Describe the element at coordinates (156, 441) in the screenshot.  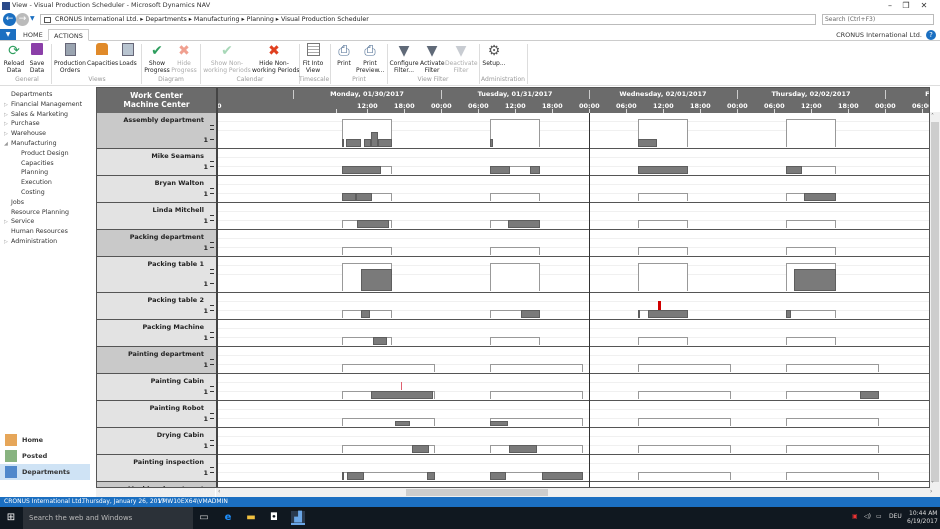
I see `machine-center-row-label: Drying Cabin 1` at that location.